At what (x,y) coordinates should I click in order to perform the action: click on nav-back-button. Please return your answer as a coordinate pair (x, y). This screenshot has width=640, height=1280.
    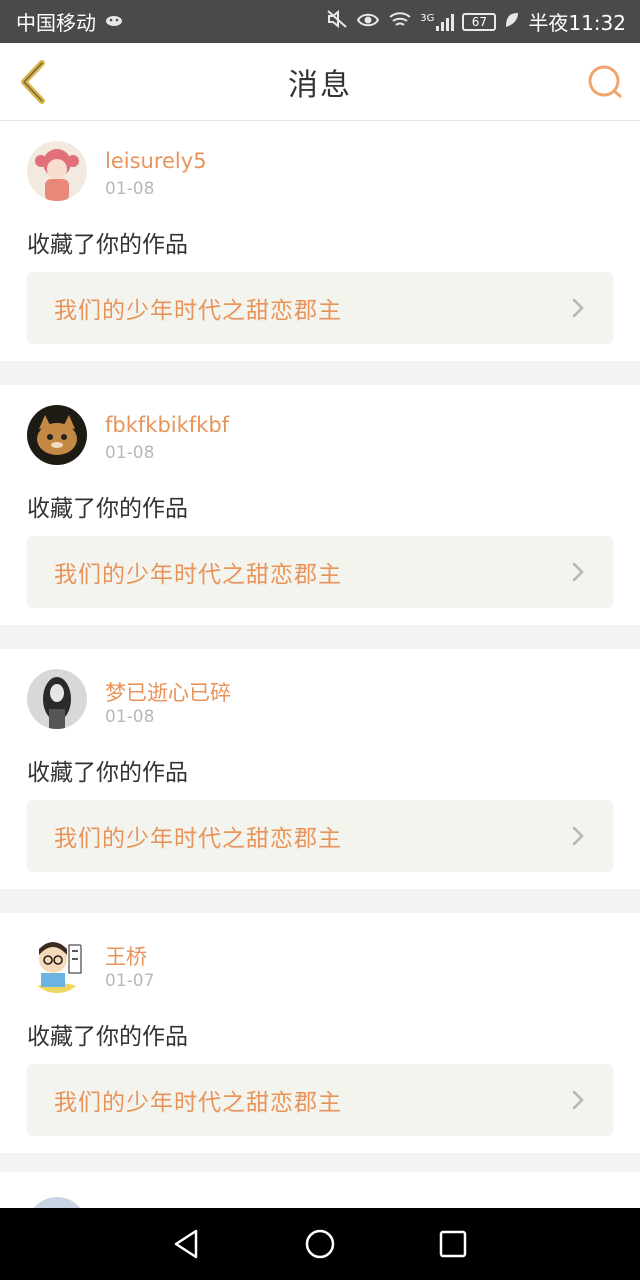
    Looking at the image, I should click on (187, 1244).